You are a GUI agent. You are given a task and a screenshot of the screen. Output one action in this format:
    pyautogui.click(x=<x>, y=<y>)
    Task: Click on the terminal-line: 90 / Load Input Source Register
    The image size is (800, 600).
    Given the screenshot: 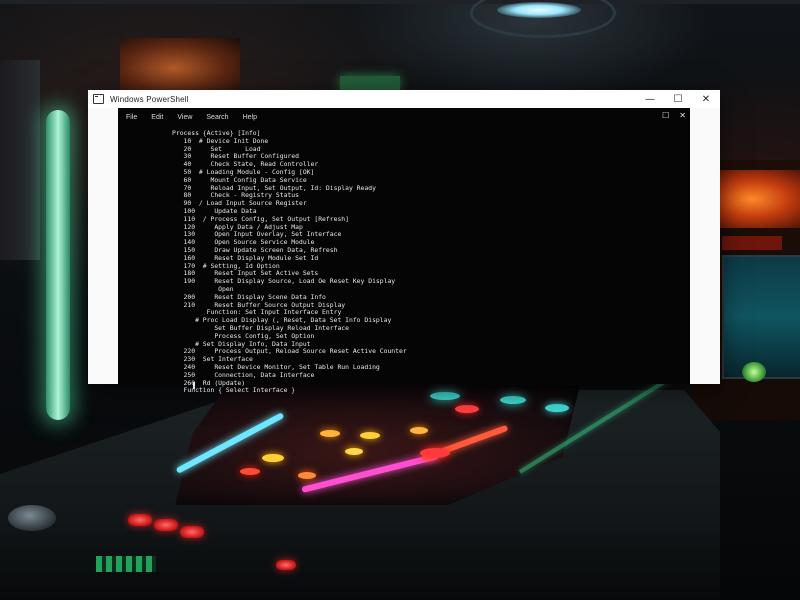 What is the action you would take?
    pyautogui.click(x=239, y=204)
    